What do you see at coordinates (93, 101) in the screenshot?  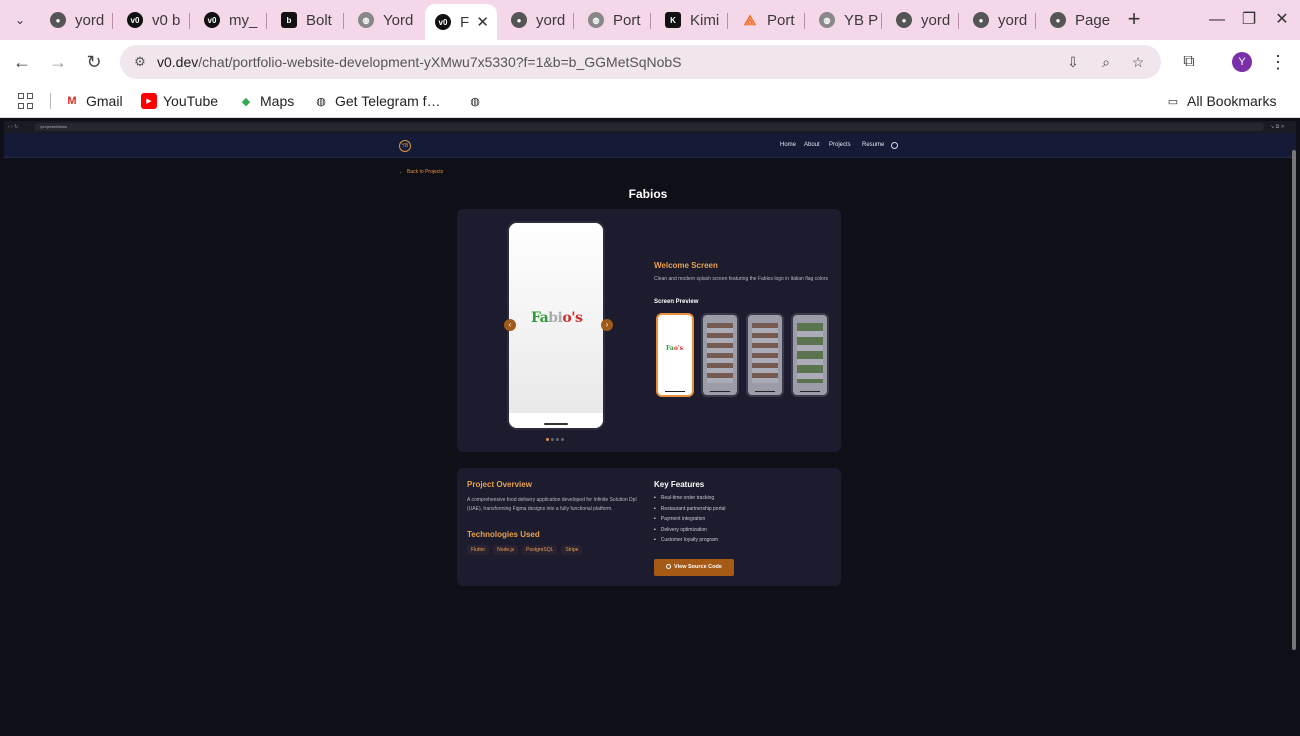 I see `bookmark-gmail: M Gmail` at bounding box center [93, 101].